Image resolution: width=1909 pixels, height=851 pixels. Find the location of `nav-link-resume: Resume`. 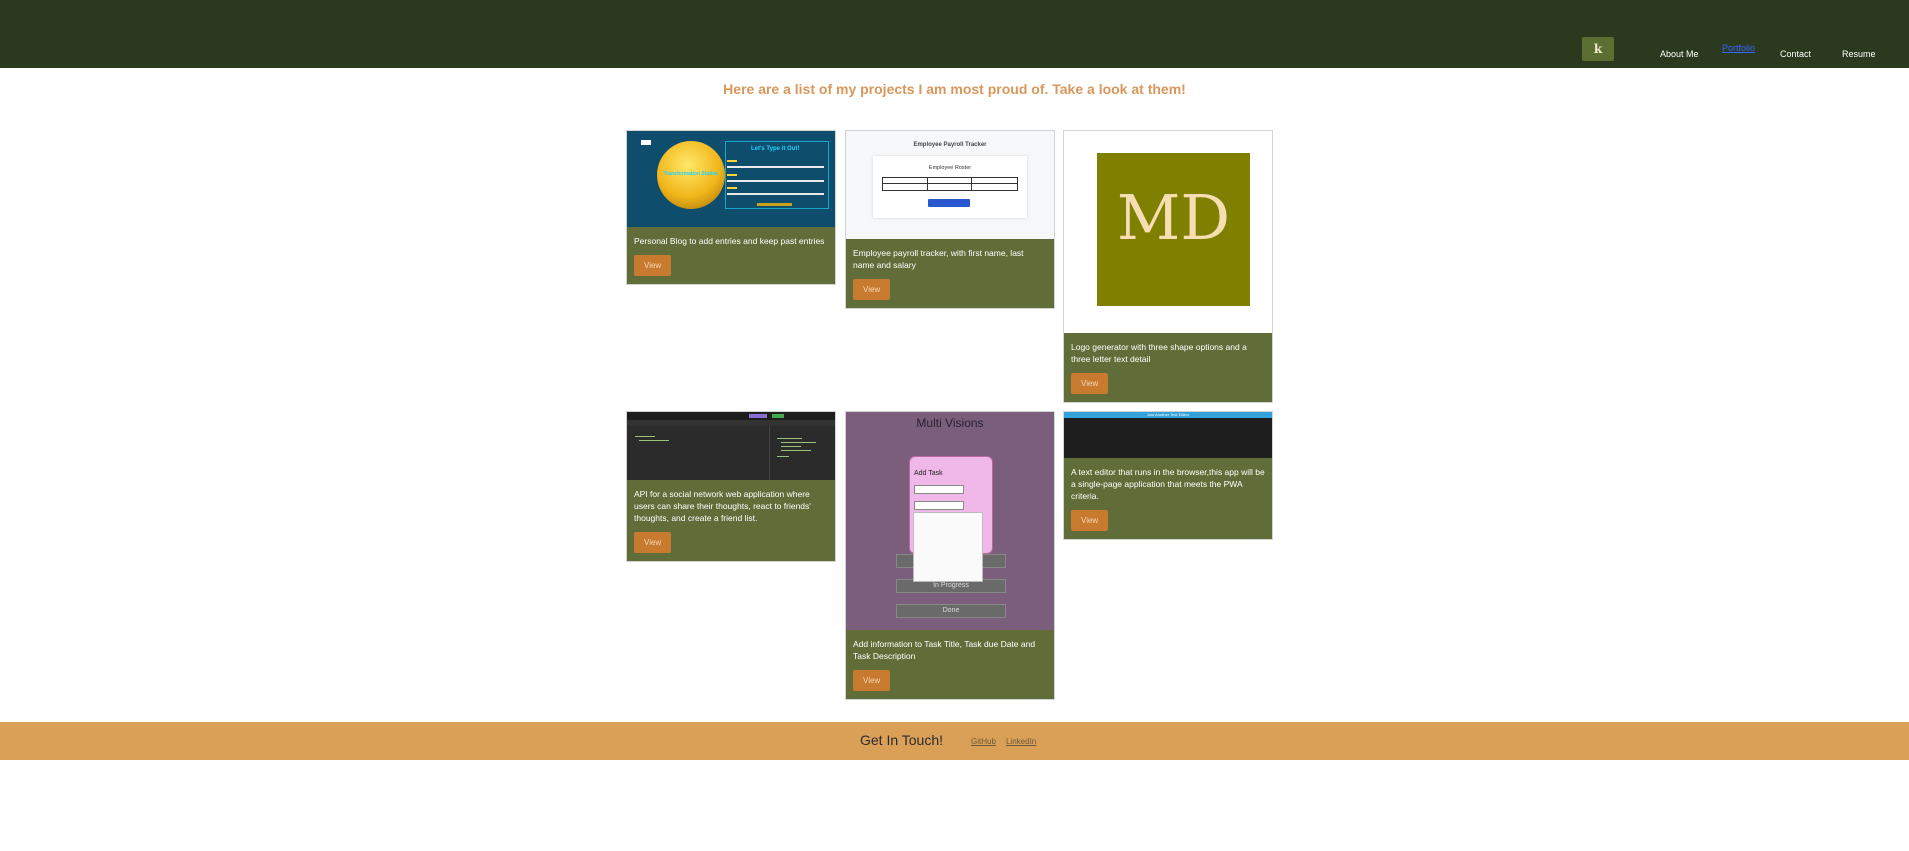

nav-link-resume: Resume is located at coordinates (1859, 54).